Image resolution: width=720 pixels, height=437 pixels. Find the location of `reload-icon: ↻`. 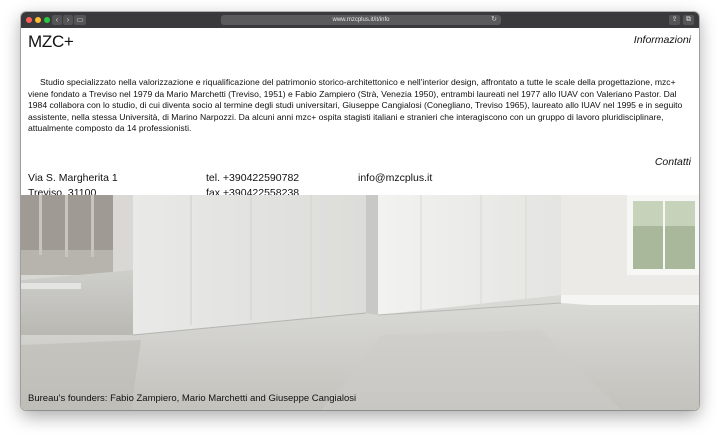

reload-icon: ↻ is located at coordinates (494, 20).